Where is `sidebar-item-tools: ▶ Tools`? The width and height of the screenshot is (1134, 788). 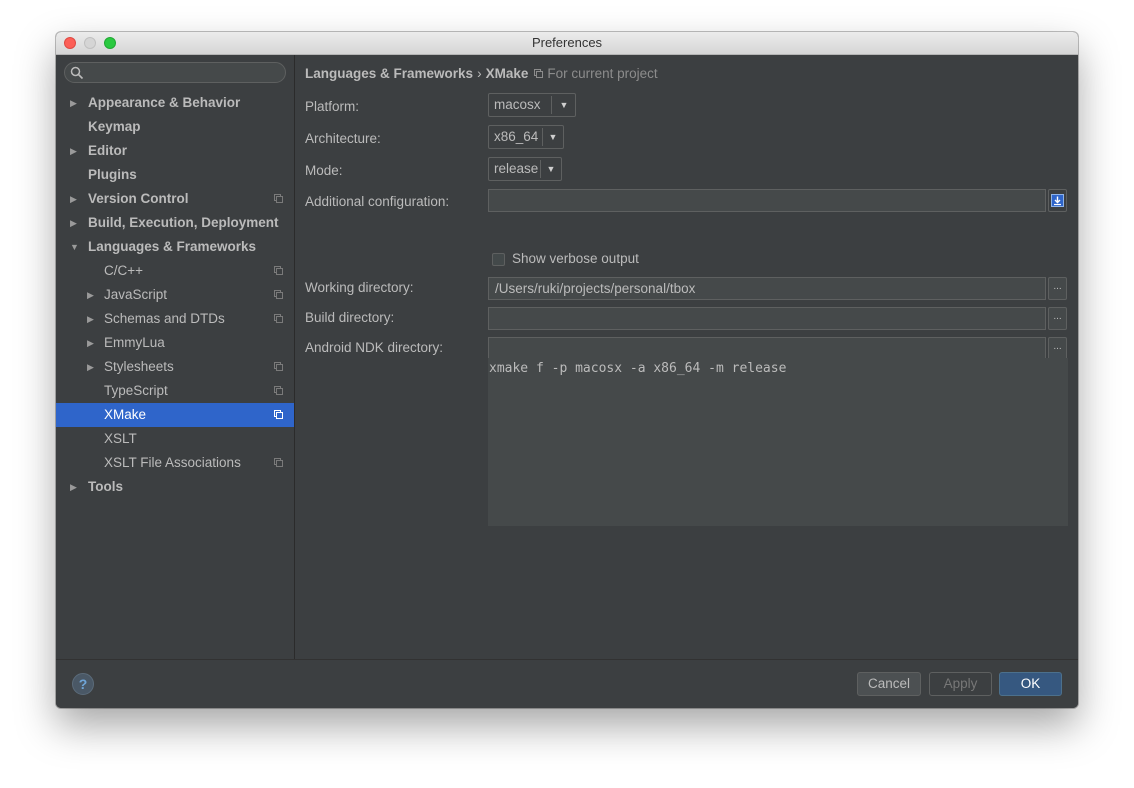 sidebar-item-tools: ▶ Tools is located at coordinates (175, 487).